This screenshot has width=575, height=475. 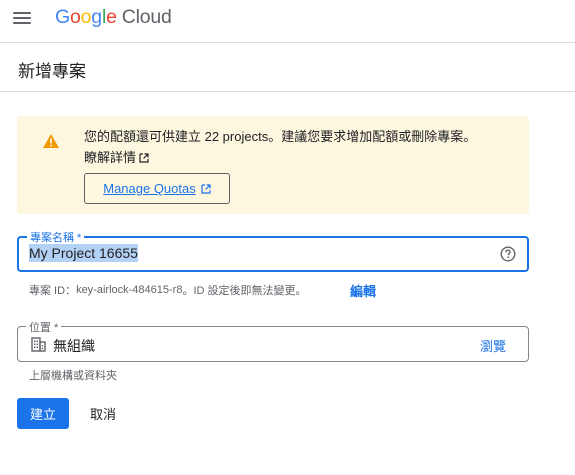 I want to click on page-title: 新增專案, so click(x=52, y=71).